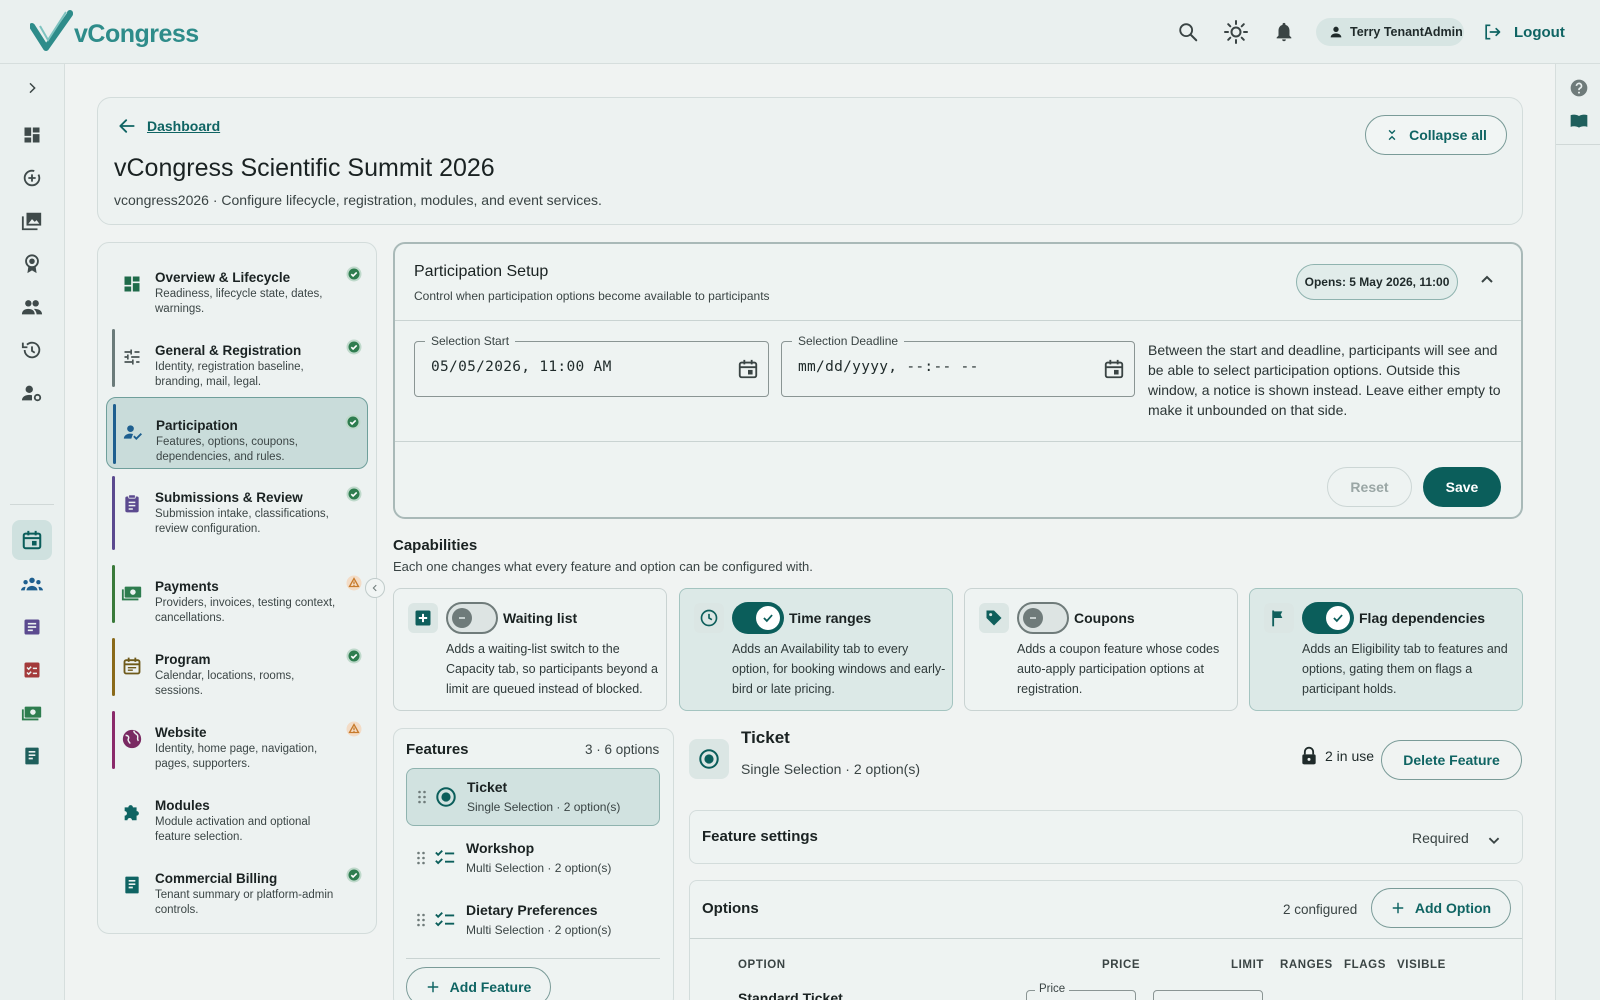  I want to click on nav-item-title: Participation, so click(197, 425).